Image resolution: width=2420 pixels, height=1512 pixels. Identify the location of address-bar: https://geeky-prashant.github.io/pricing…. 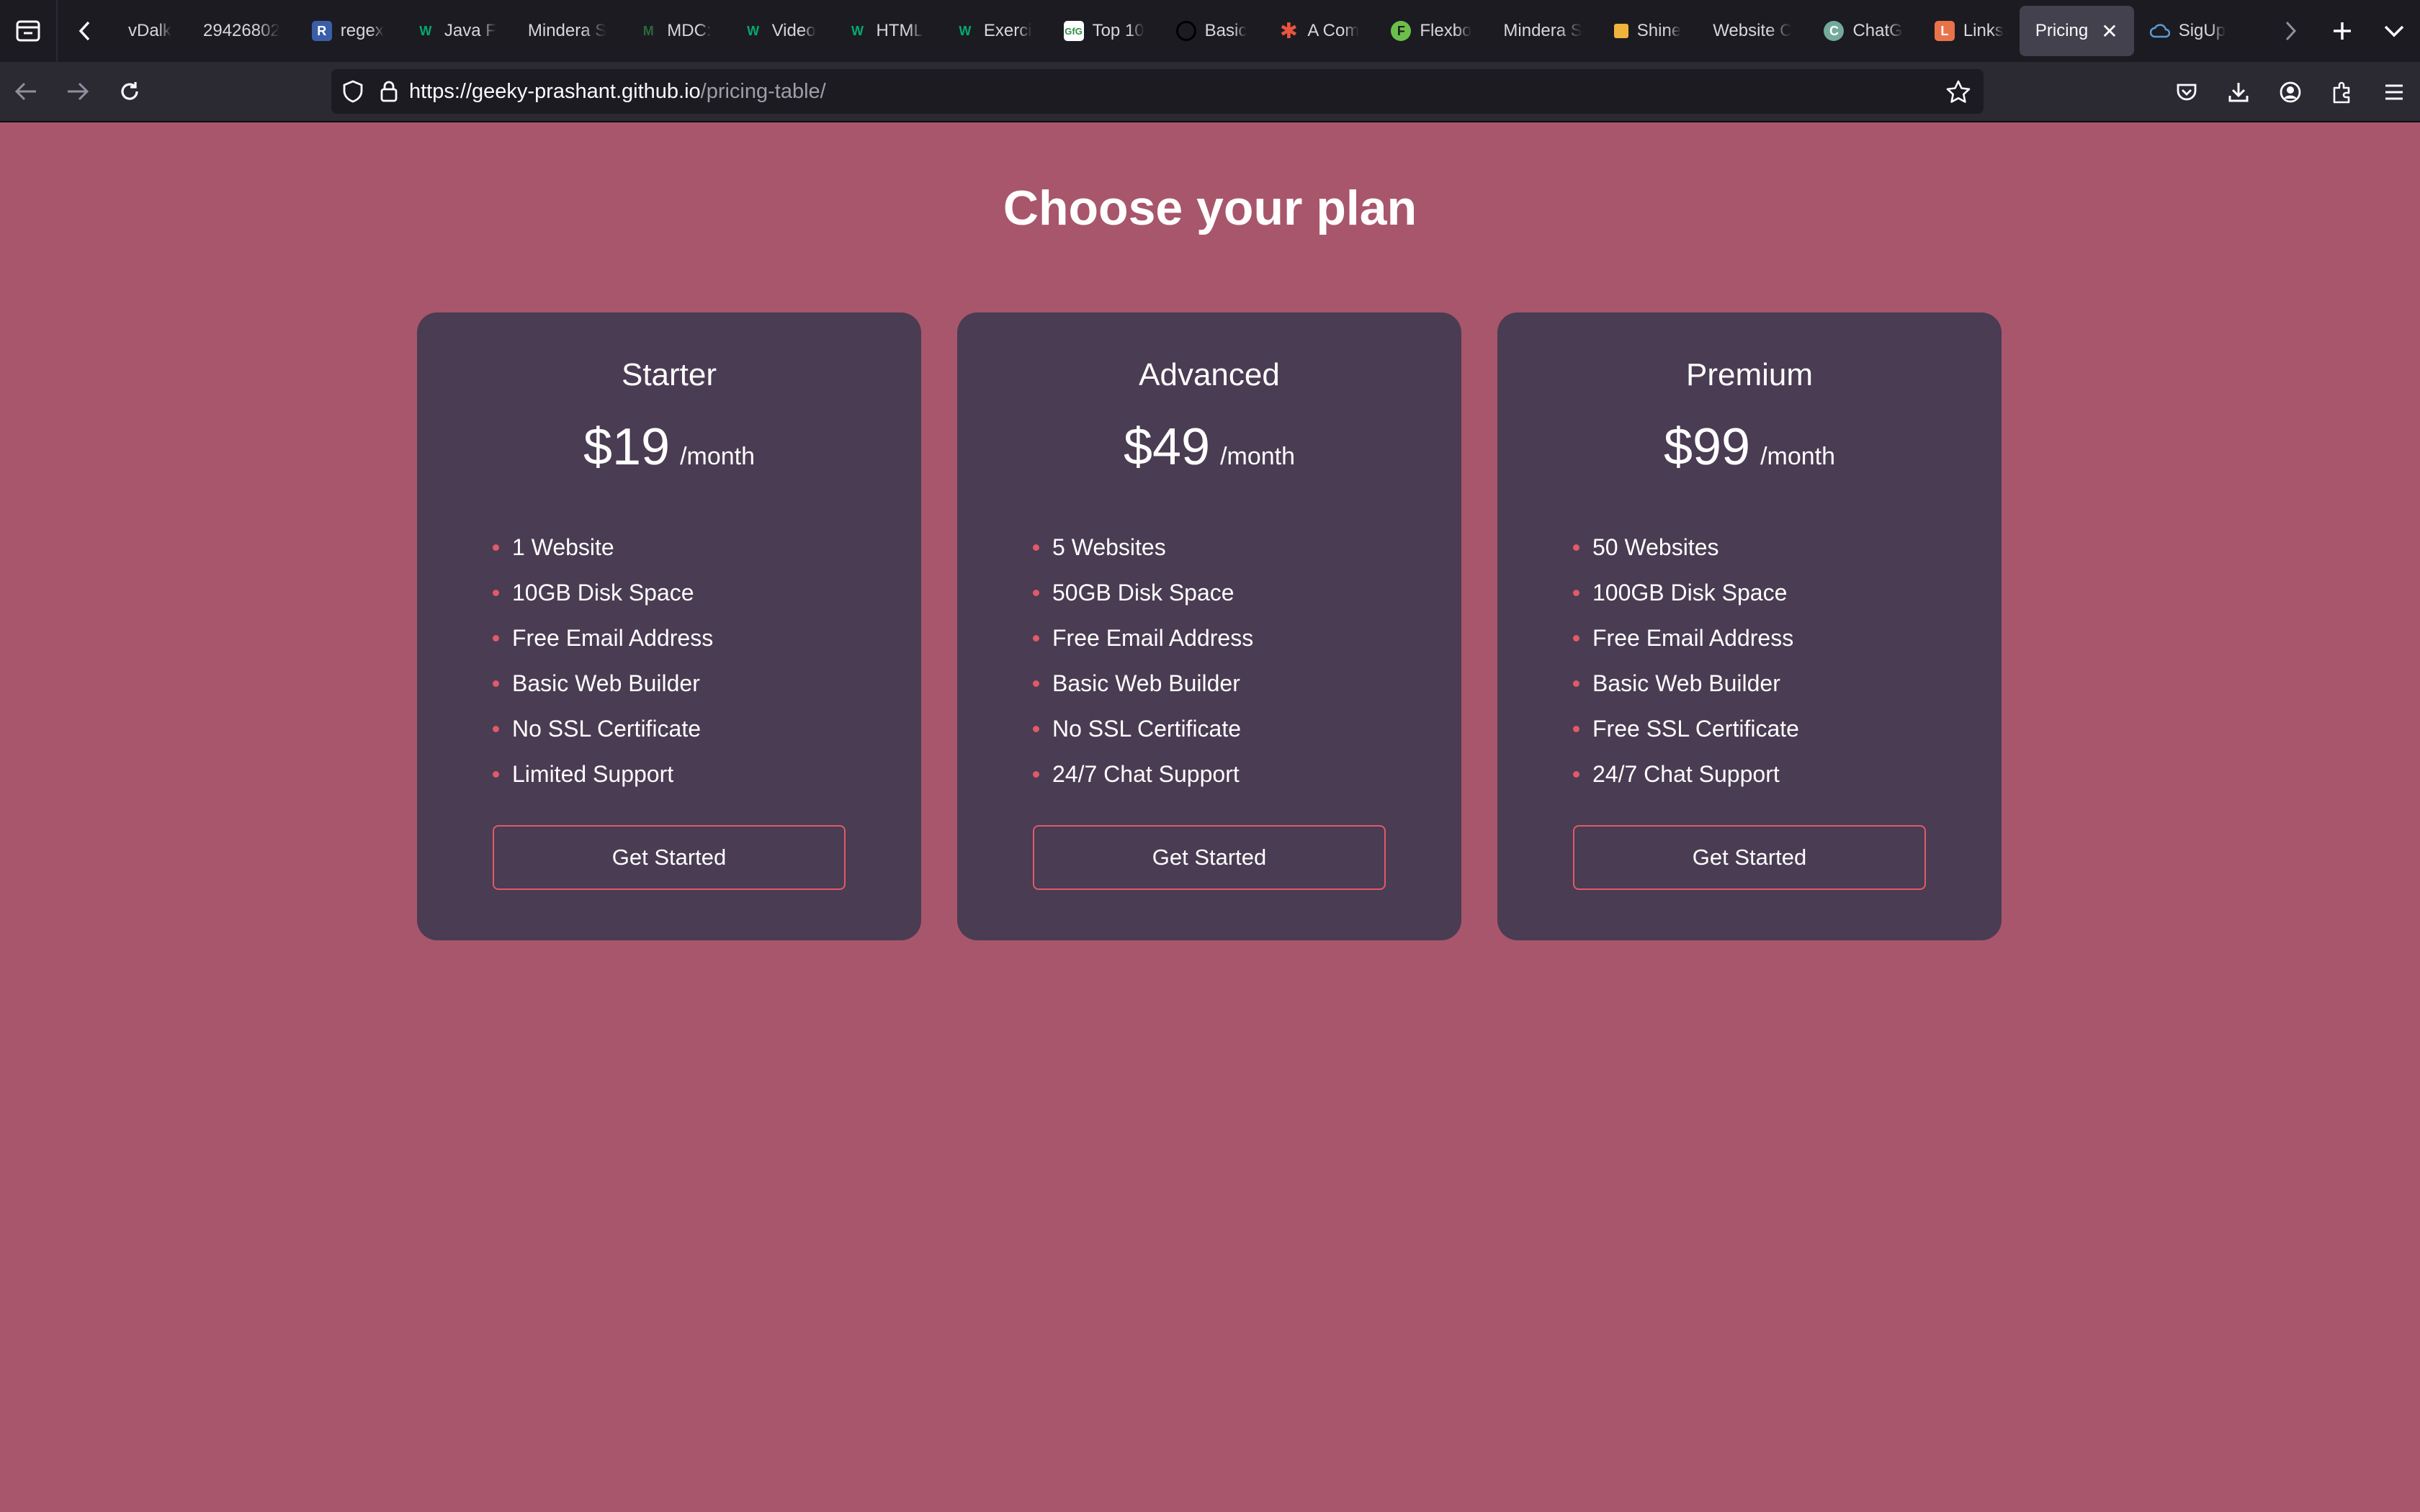
(1157, 91).